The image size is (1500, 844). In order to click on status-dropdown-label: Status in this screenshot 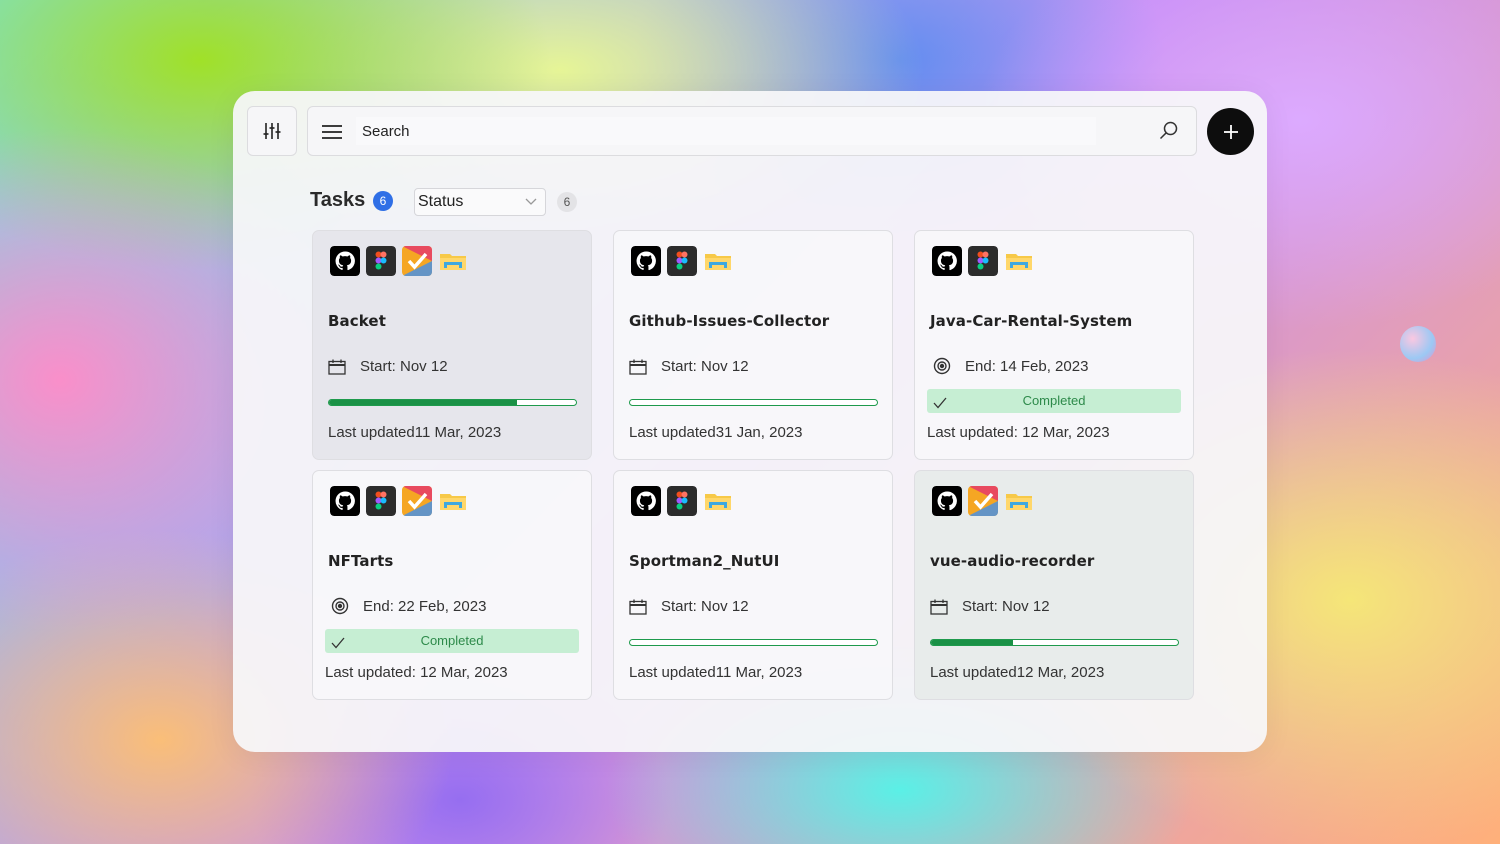, I will do `click(441, 201)`.